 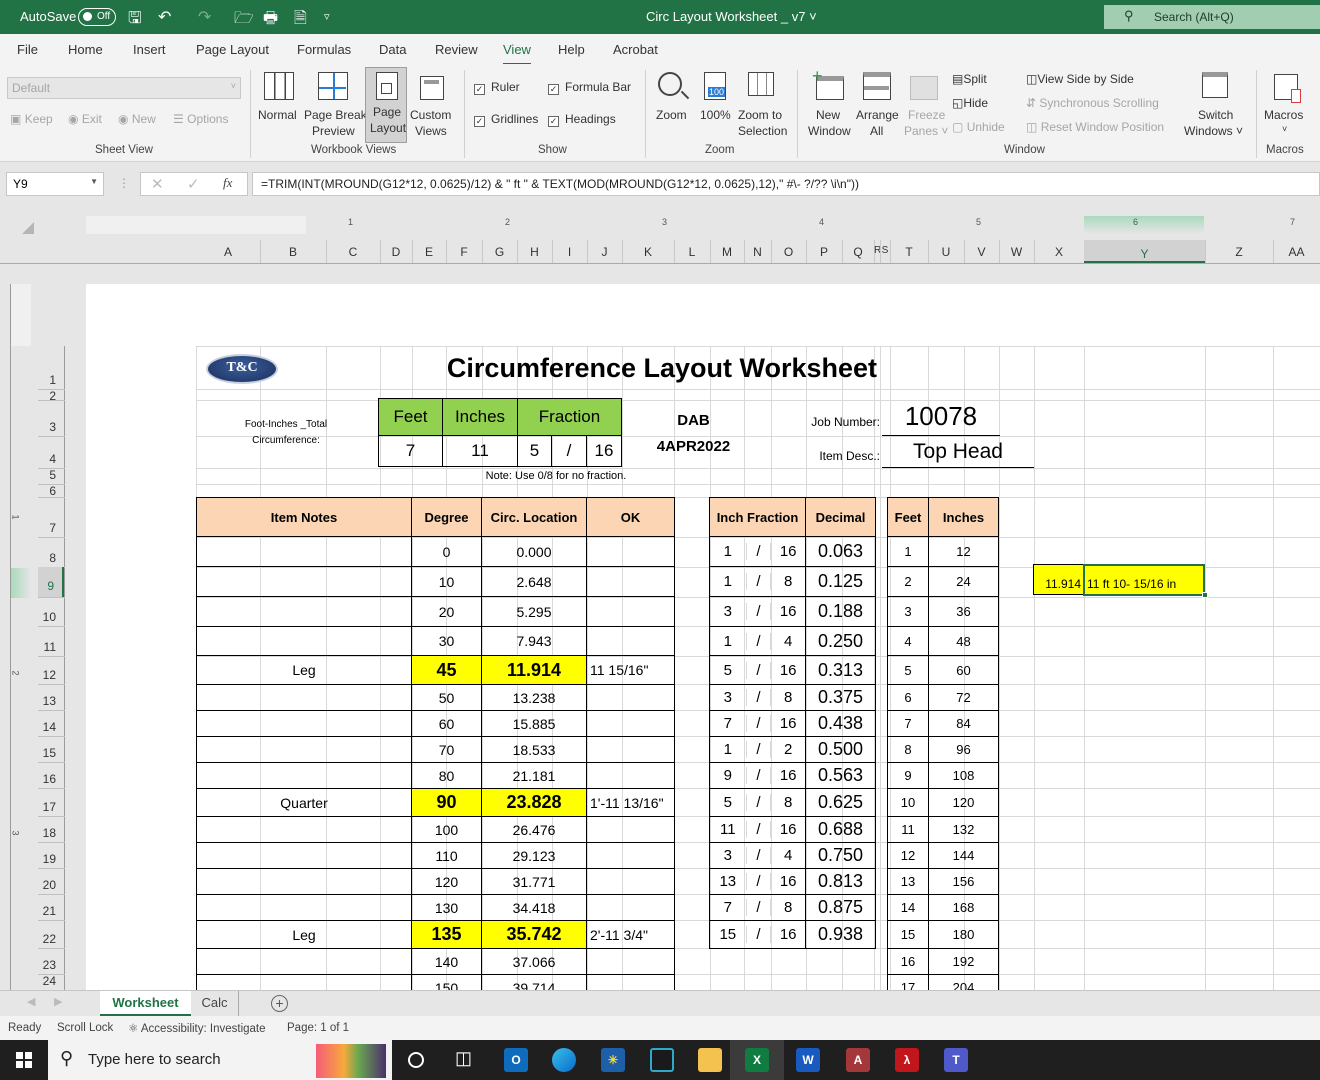 I want to click on column-header-e: E, so click(x=429, y=252).